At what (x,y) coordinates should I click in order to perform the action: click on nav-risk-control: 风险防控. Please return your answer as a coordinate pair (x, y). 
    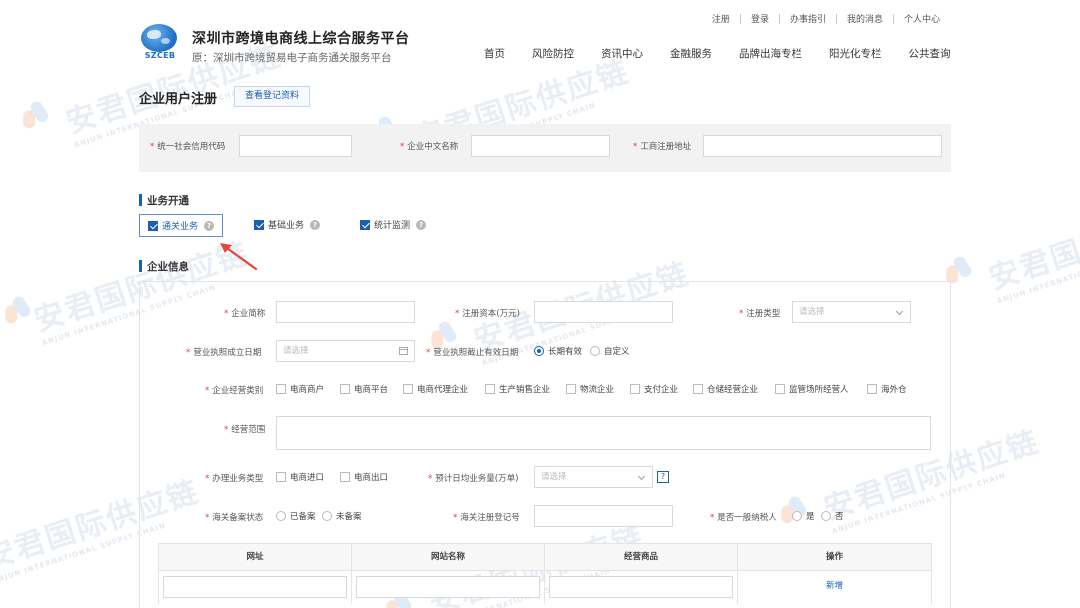
    Looking at the image, I should click on (553, 53).